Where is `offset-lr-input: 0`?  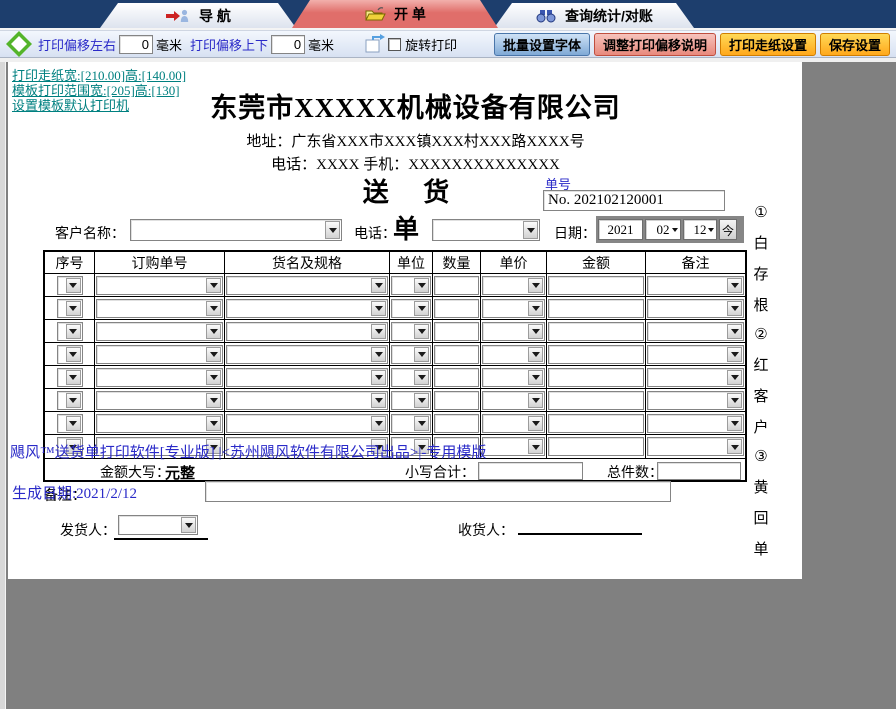
offset-lr-input: 0 is located at coordinates (136, 44).